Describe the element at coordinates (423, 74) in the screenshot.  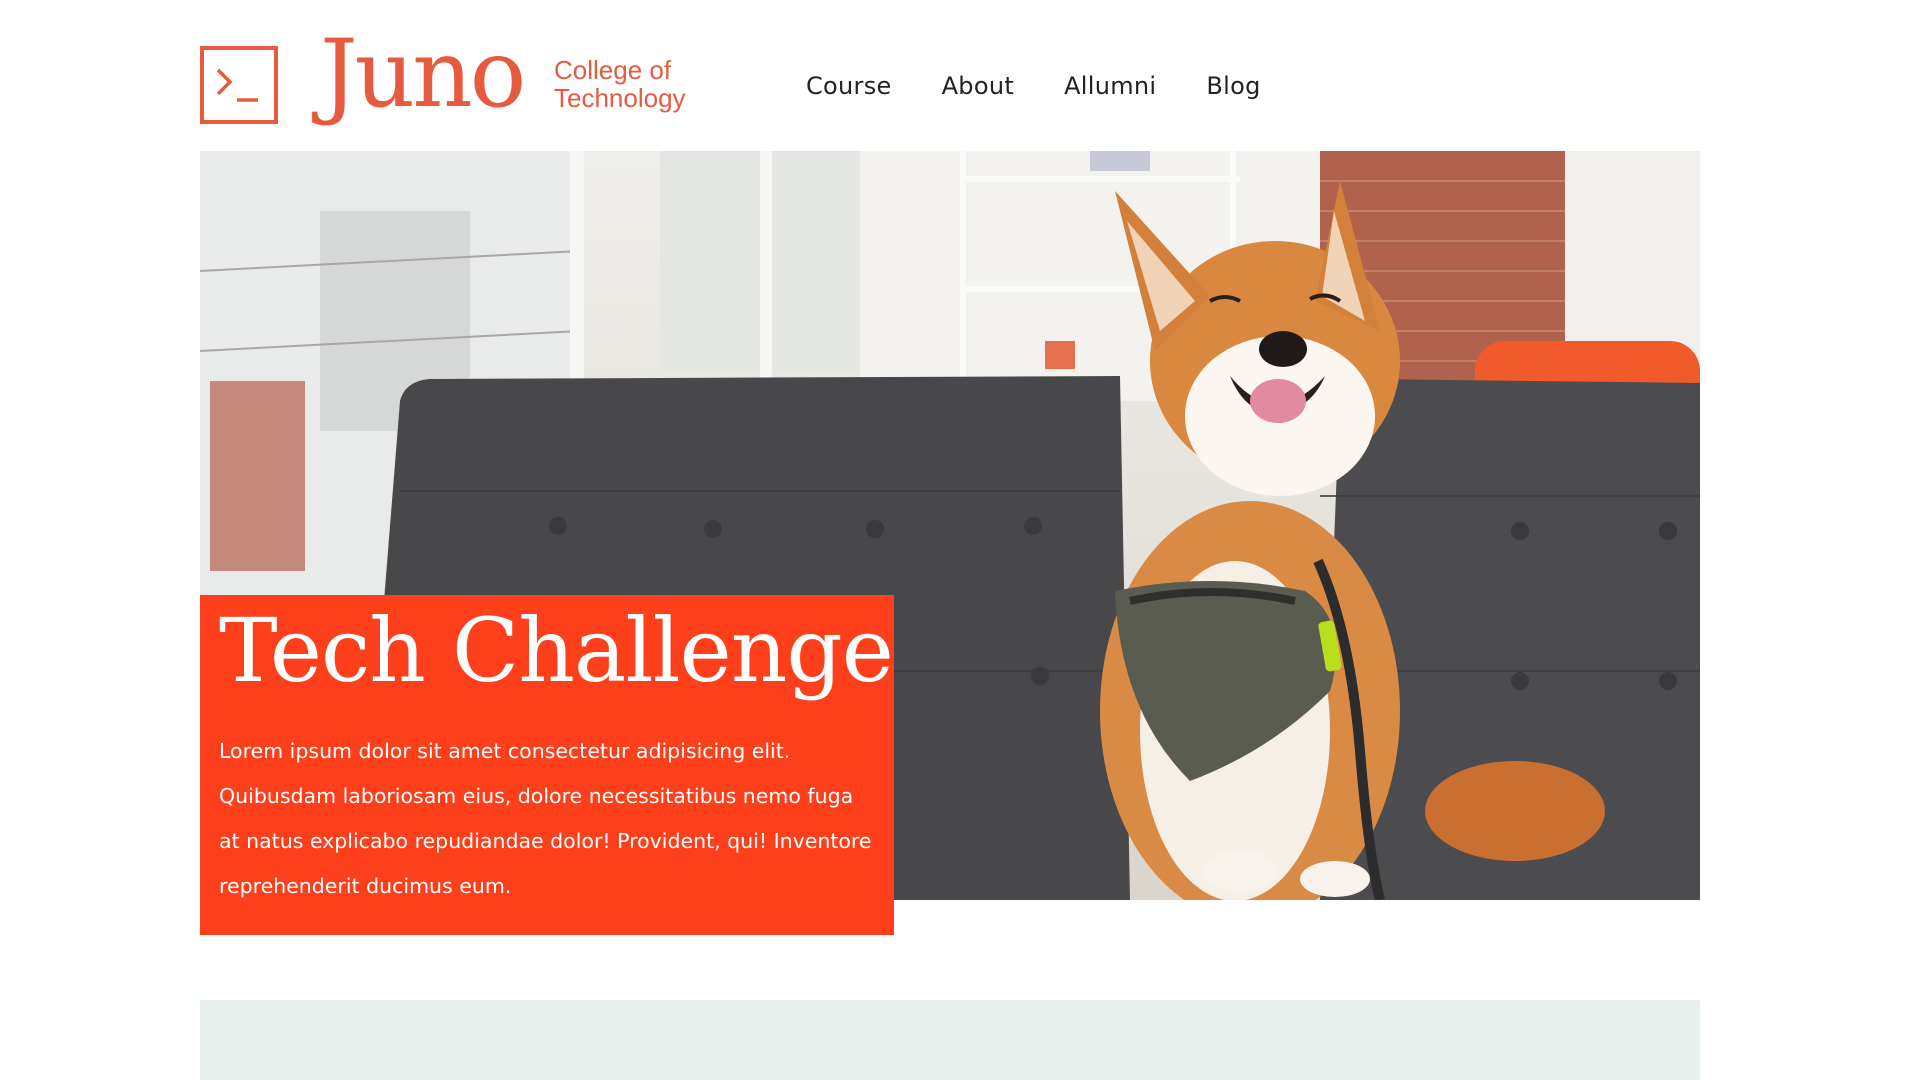
I see `logo-wordmark: Juno` at that location.